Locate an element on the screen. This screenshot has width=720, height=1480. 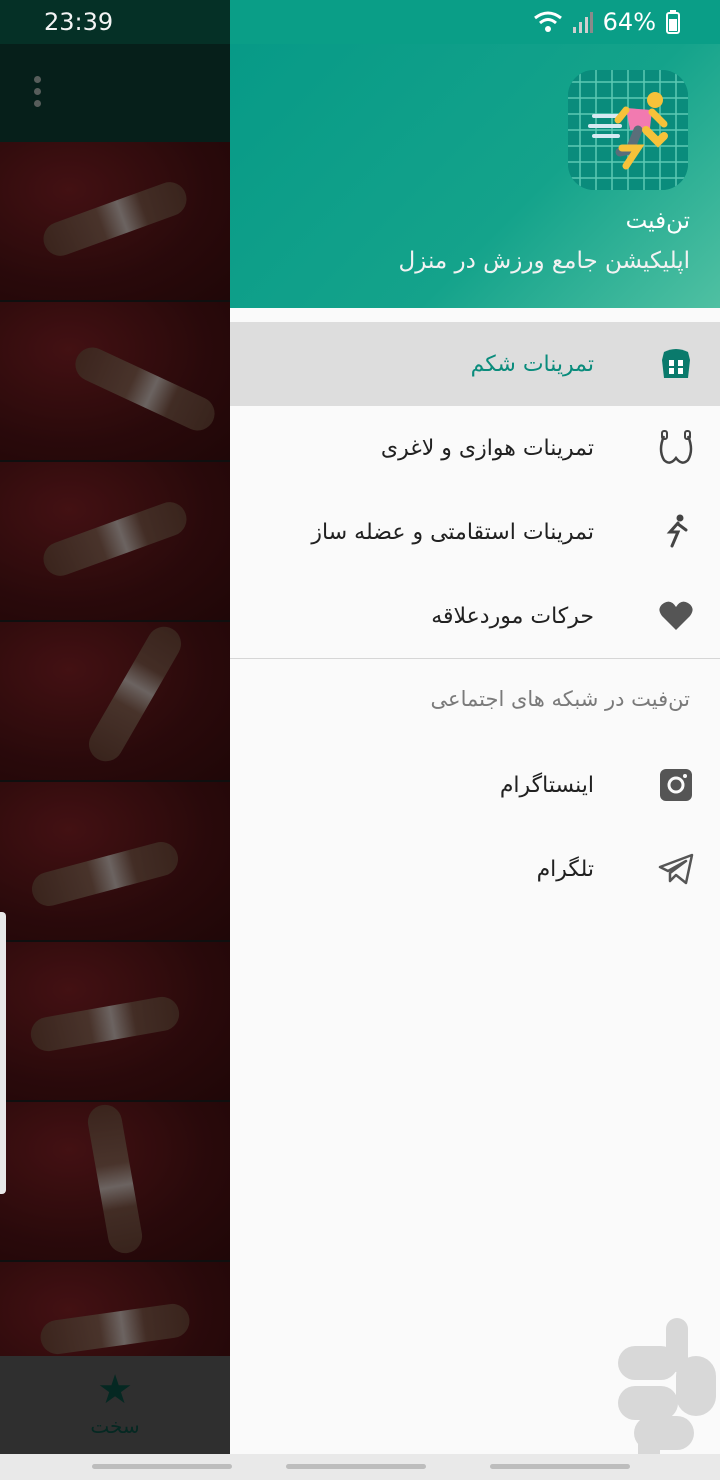
abs-icon is located at coordinates (676, 363).